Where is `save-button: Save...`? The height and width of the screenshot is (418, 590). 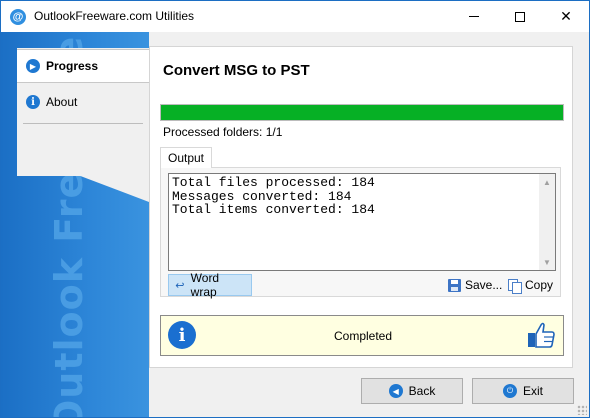
save-button: Save... is located at coordinates (474, 285).